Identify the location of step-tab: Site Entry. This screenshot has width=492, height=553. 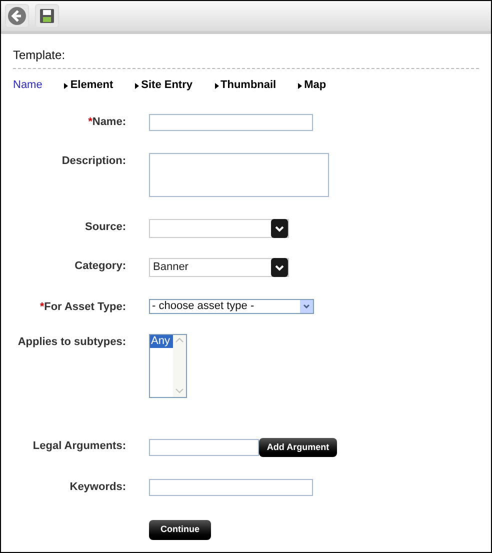
(163, 85).